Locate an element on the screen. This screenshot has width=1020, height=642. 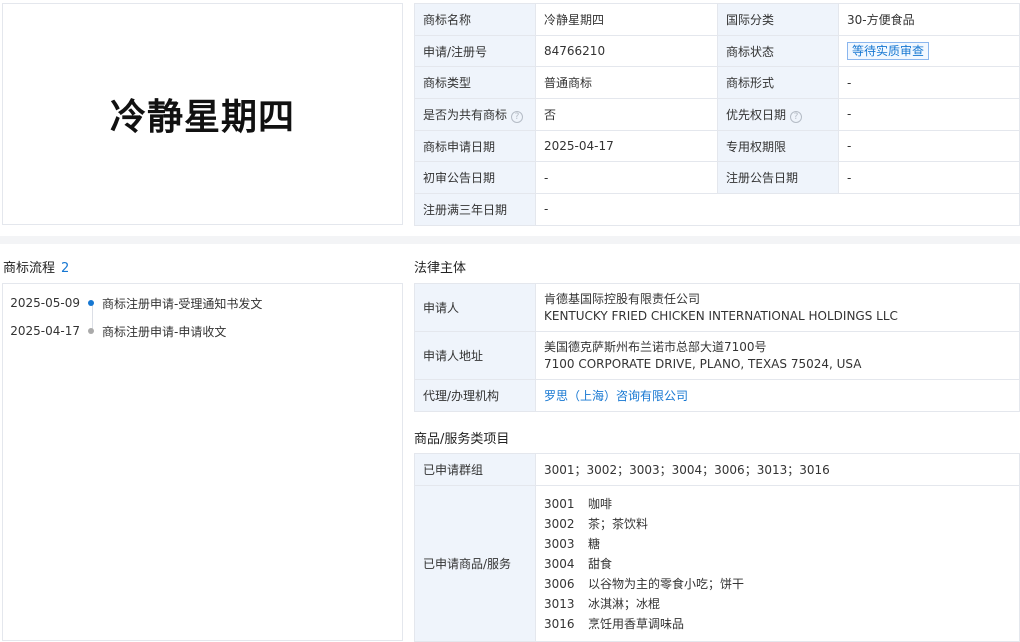
address-label: 申请人地址 is located at coordinates (475, 355).